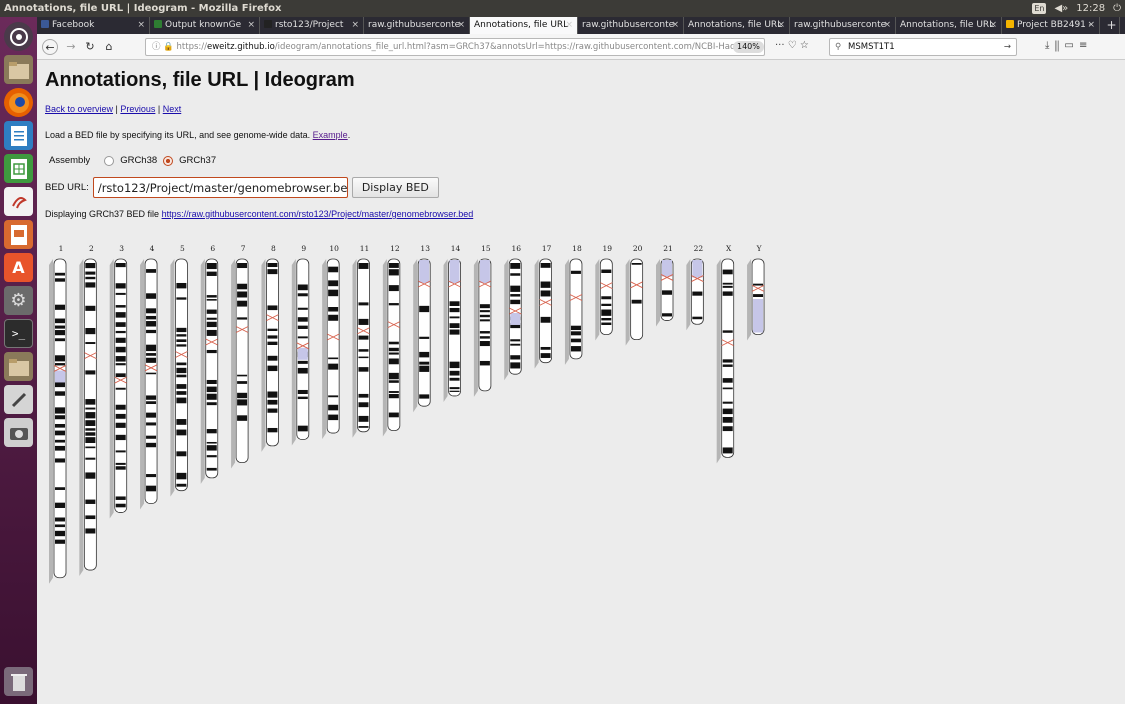  I want to click on chromosome-8: 8, so click(270, 348).